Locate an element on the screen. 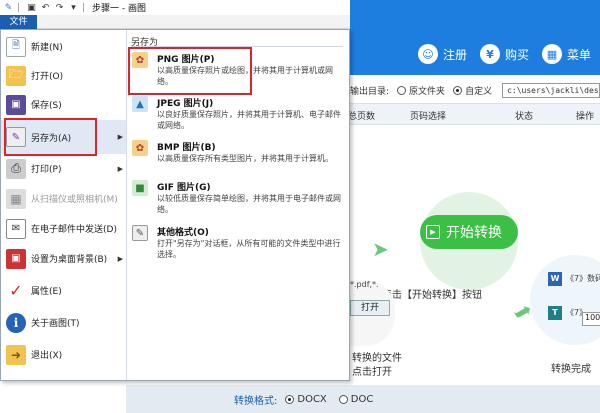 This screenshot has height=413, width=600. format-docx-option: DOCX is located at coordinates (306, 399).